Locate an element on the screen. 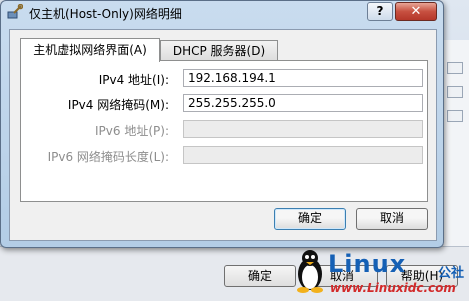  ipv4-address-label: IPv4 地址(I): is located at coordinates (133, 80).